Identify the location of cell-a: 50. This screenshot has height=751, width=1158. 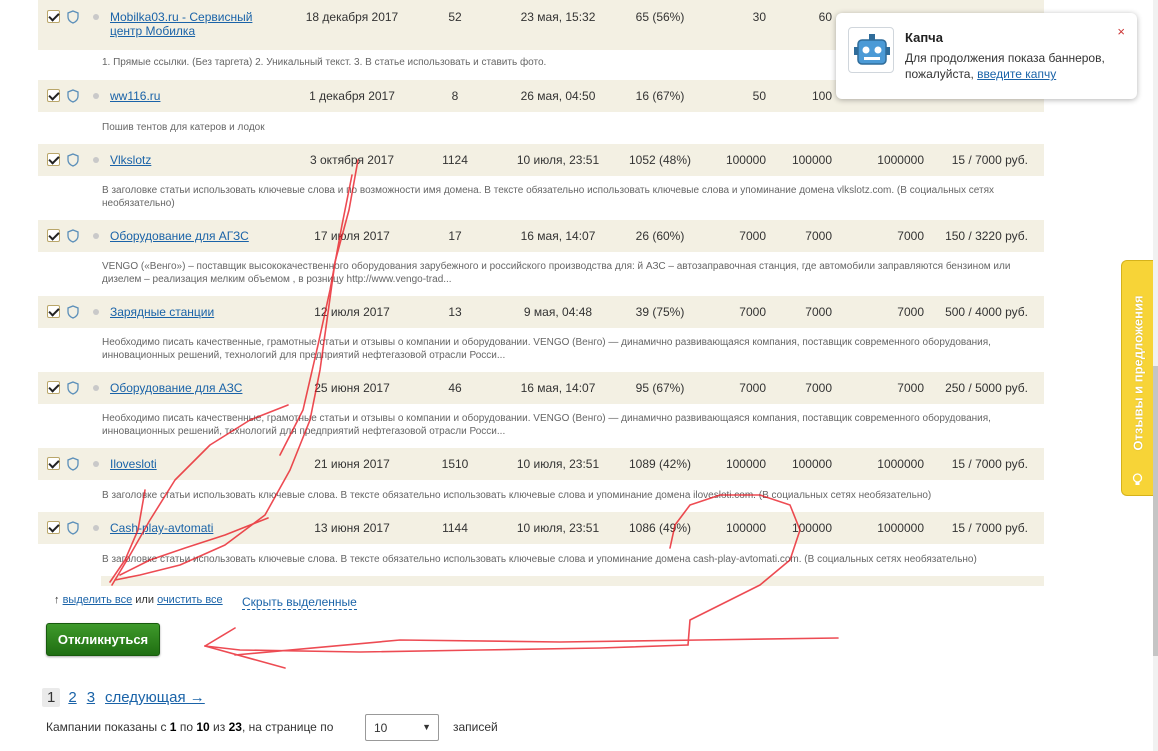
(759, 96).